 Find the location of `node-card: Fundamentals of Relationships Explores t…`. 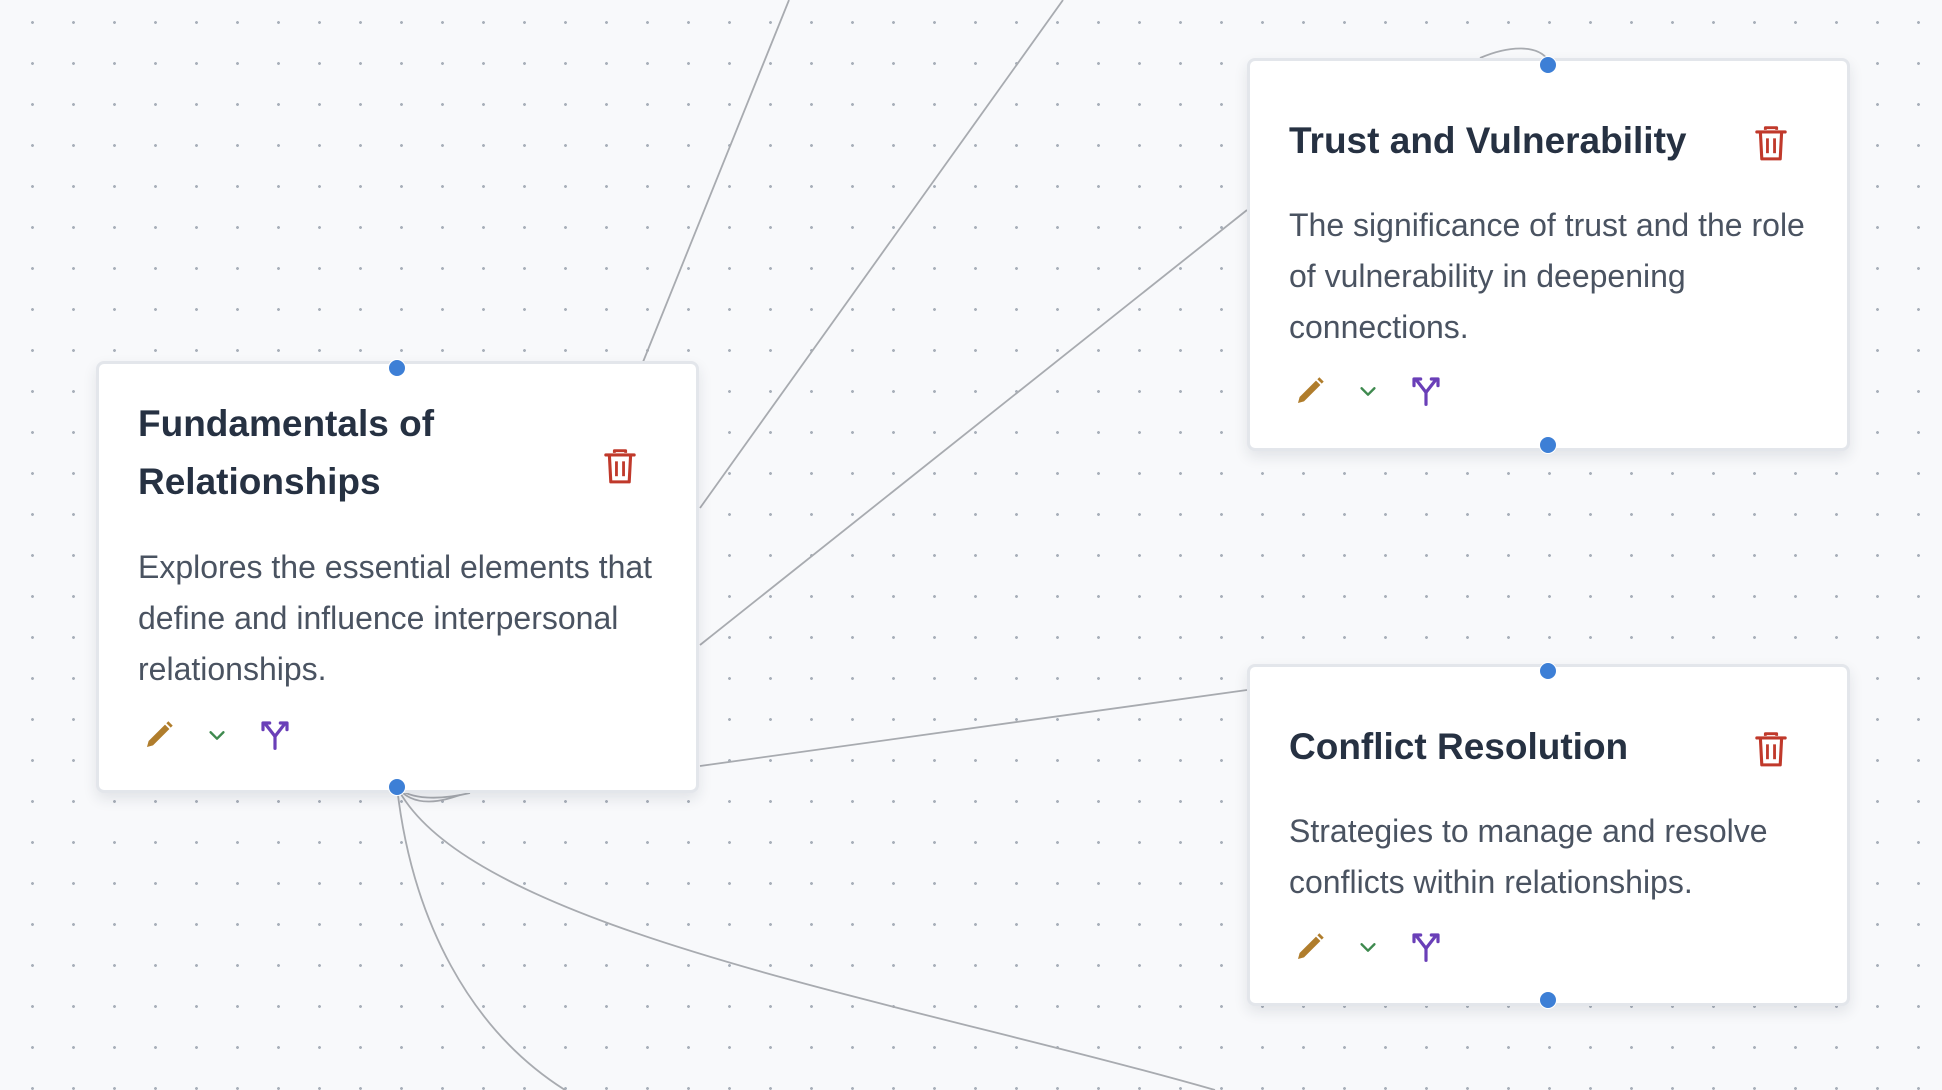

node-card: Fundamentals of Relationships Explores t… is located at coordinates (397, 577).